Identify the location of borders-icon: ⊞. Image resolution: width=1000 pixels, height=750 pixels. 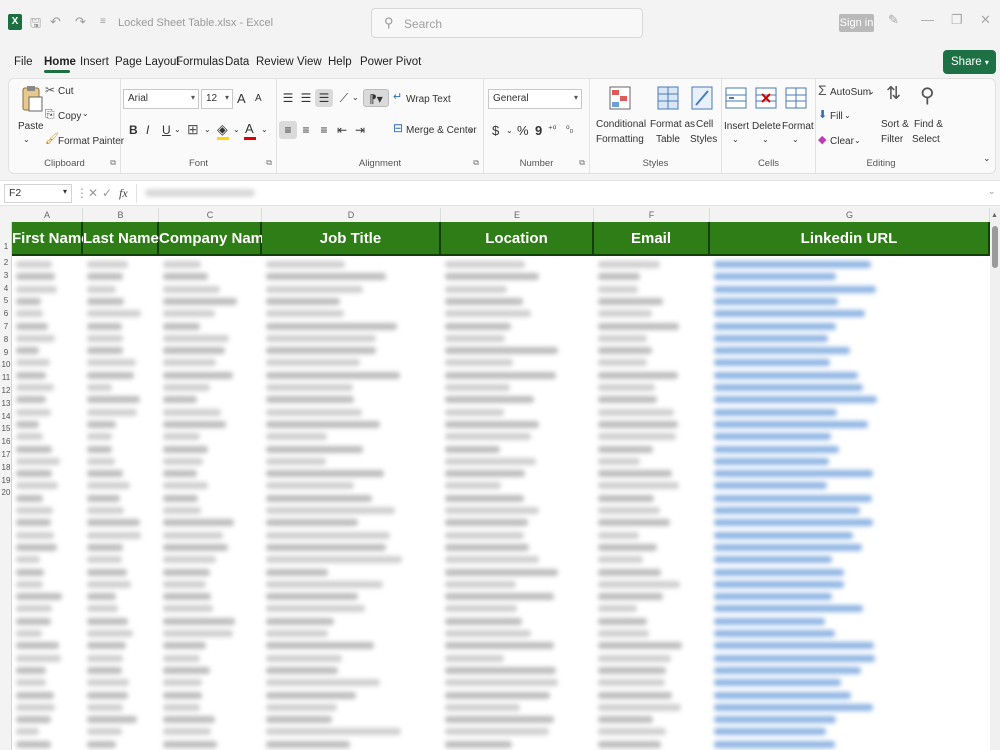
(193, 129).